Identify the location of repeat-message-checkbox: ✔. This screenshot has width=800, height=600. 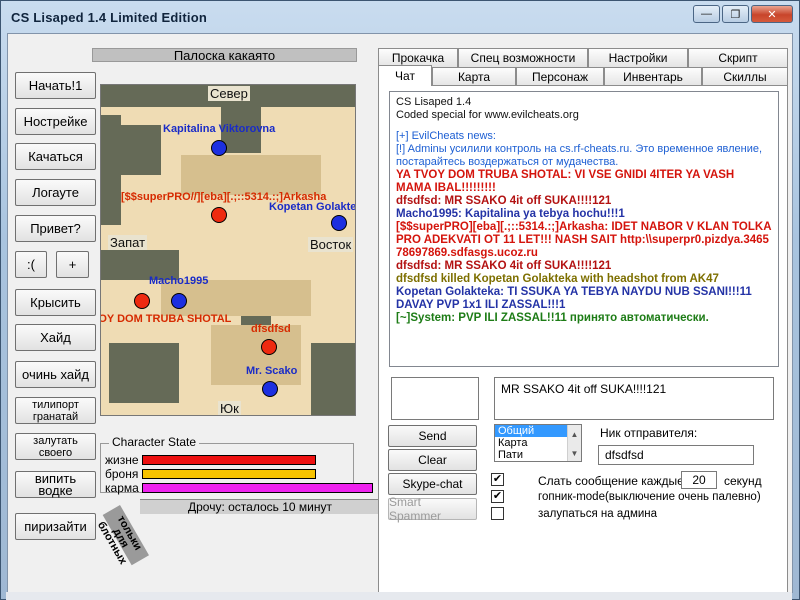
(497, 479).